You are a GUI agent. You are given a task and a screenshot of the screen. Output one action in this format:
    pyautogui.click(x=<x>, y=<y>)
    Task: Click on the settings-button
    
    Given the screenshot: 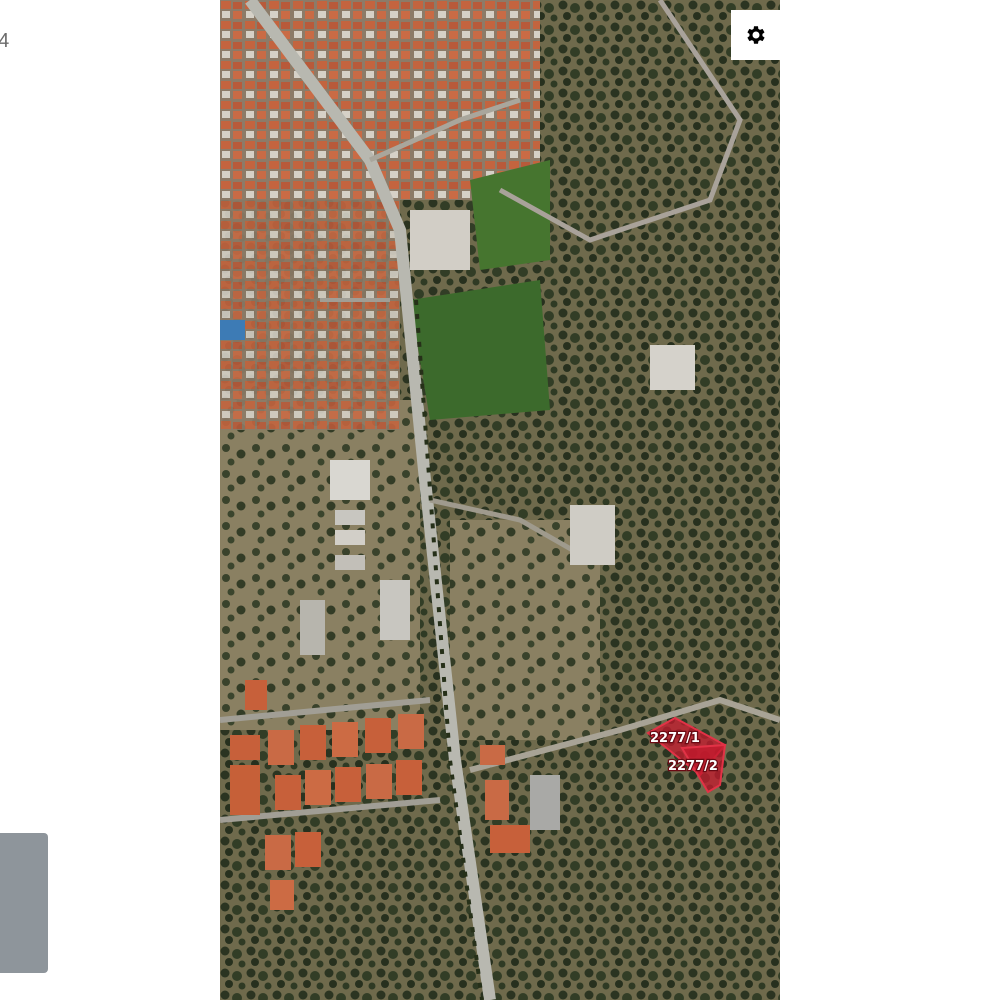 What is the action you would take?
    pyautogui.click(x=756, y=35)
    